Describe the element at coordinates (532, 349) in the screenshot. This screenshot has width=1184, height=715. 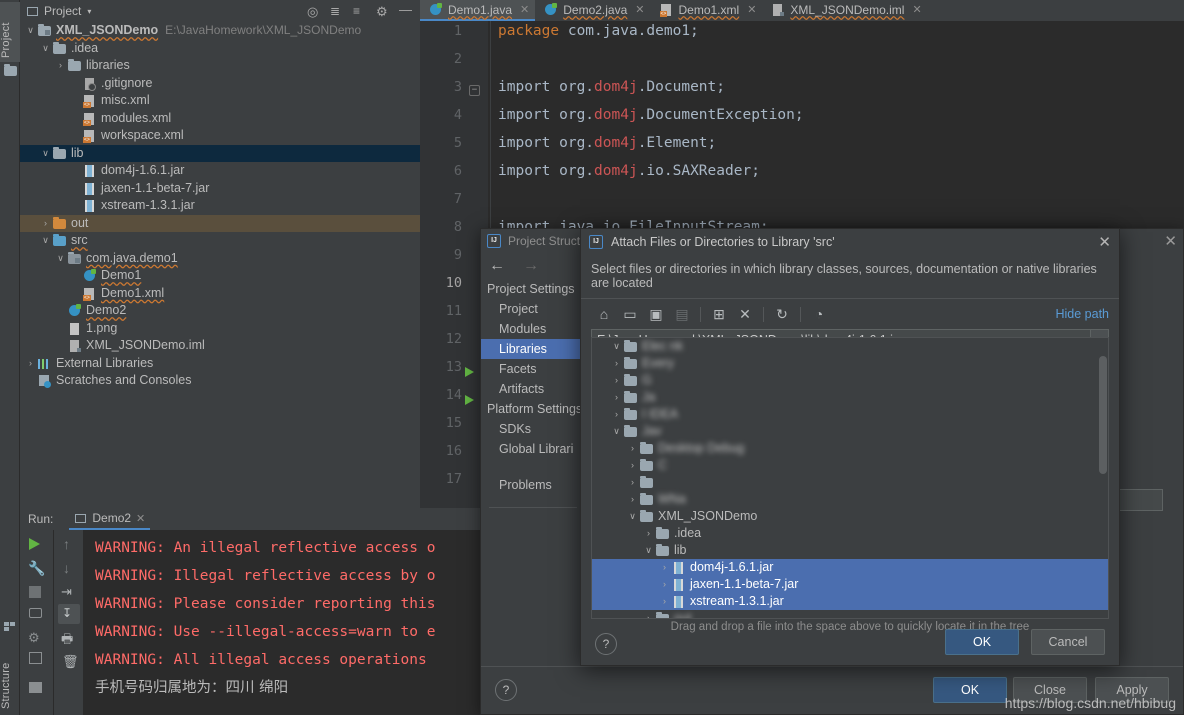
I see `project-structure-sidebar-item: Libraries` at that location.